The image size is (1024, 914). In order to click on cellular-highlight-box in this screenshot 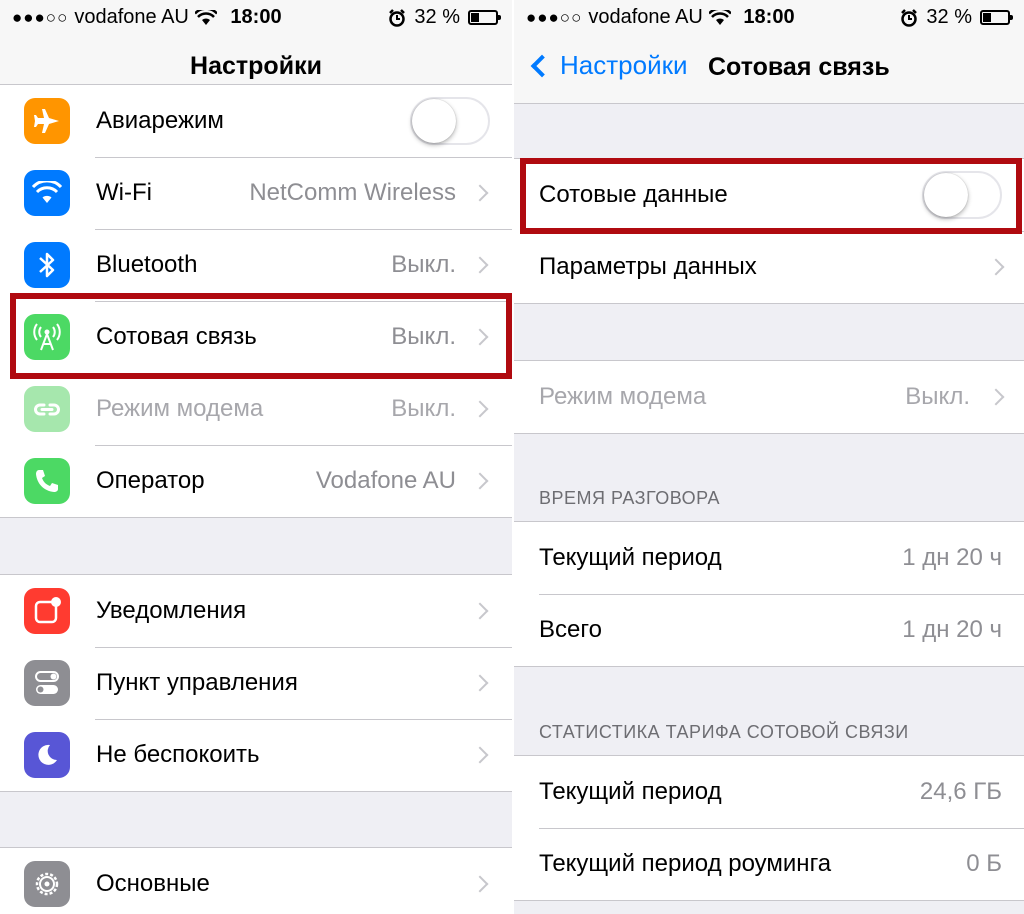, I will do `click(261, 336)`.